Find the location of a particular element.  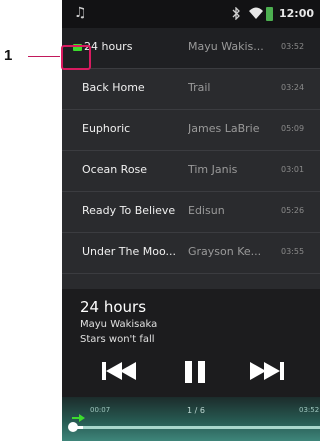

track-title: Ready To Believe is located at coordinates (129, 210).